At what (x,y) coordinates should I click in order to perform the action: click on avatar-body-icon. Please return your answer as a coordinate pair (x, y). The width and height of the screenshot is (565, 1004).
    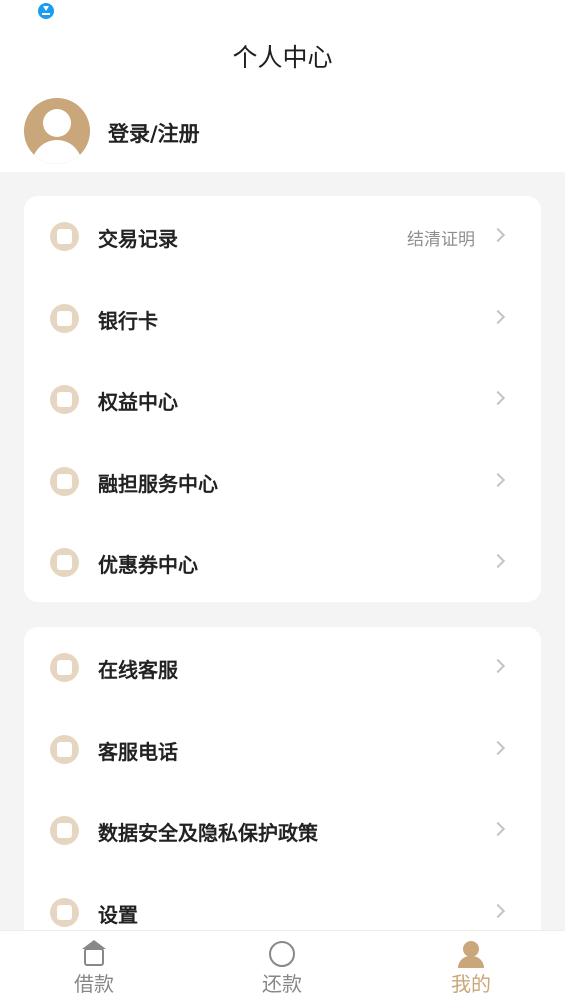
    Looking at the image, I should click on (57, 152).